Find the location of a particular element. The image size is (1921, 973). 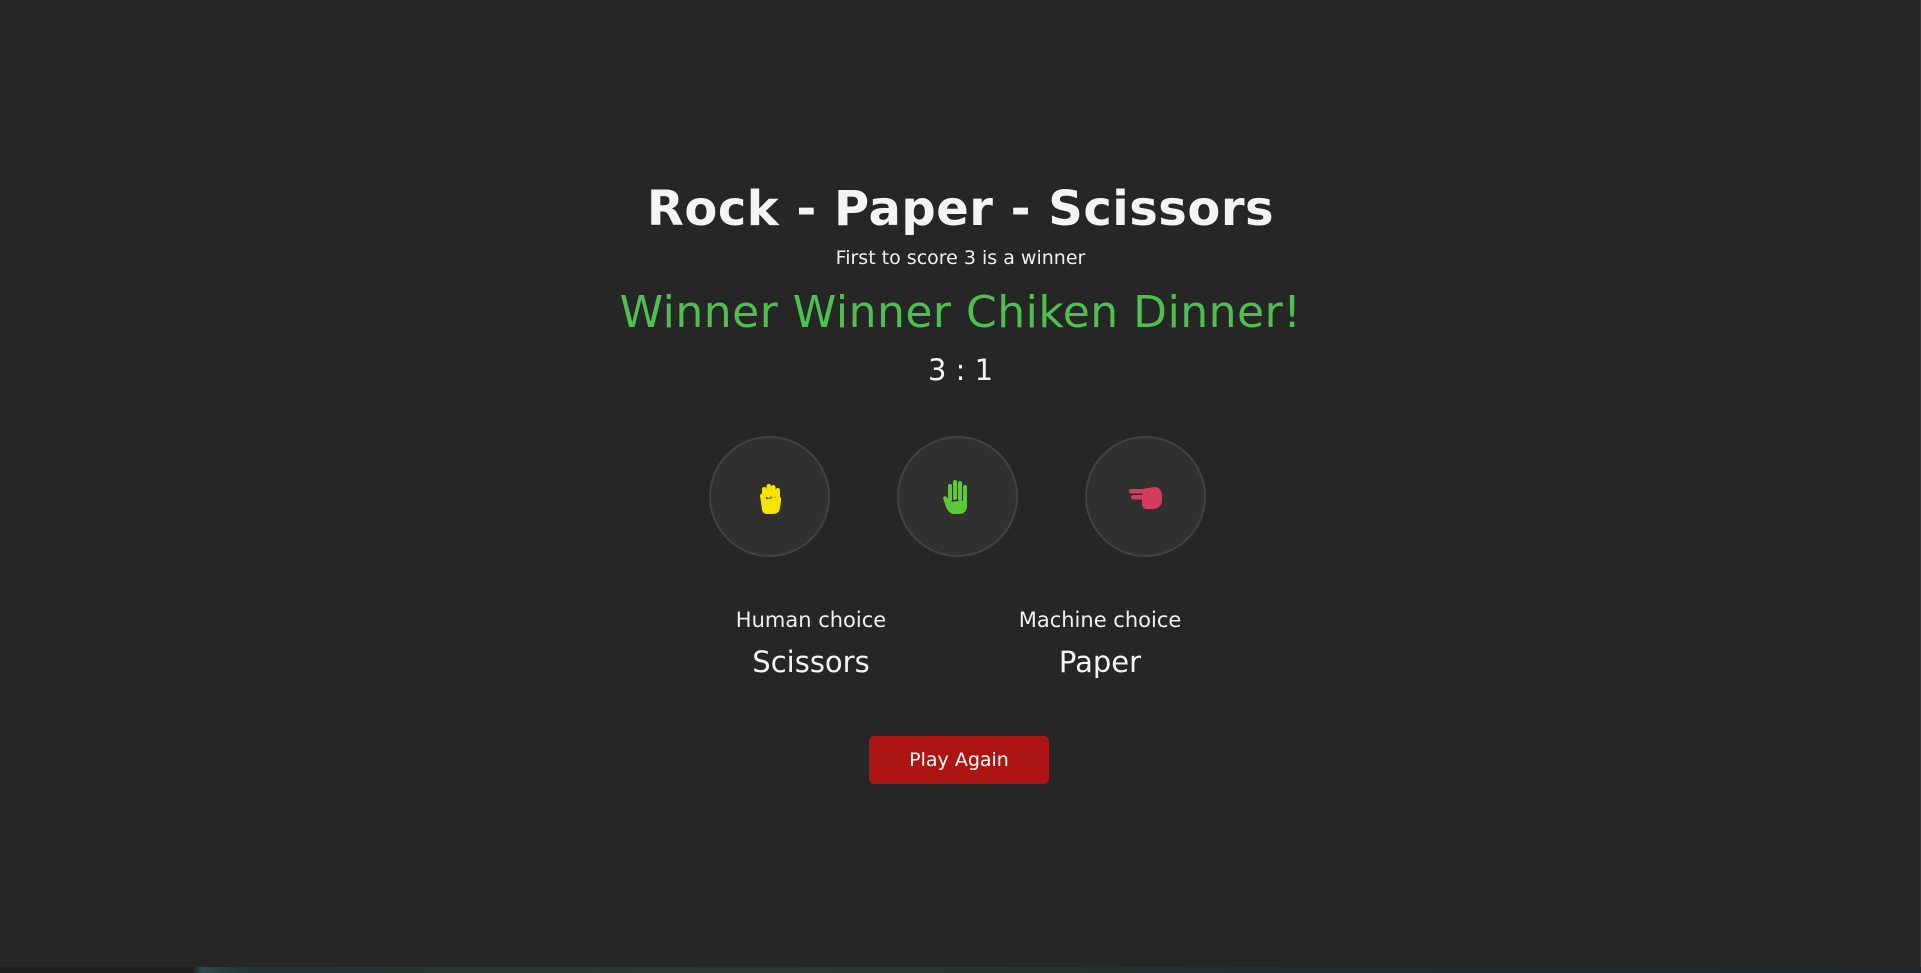

human-choice-panel: Human choice Scissors is located at coordinates (811, 644).